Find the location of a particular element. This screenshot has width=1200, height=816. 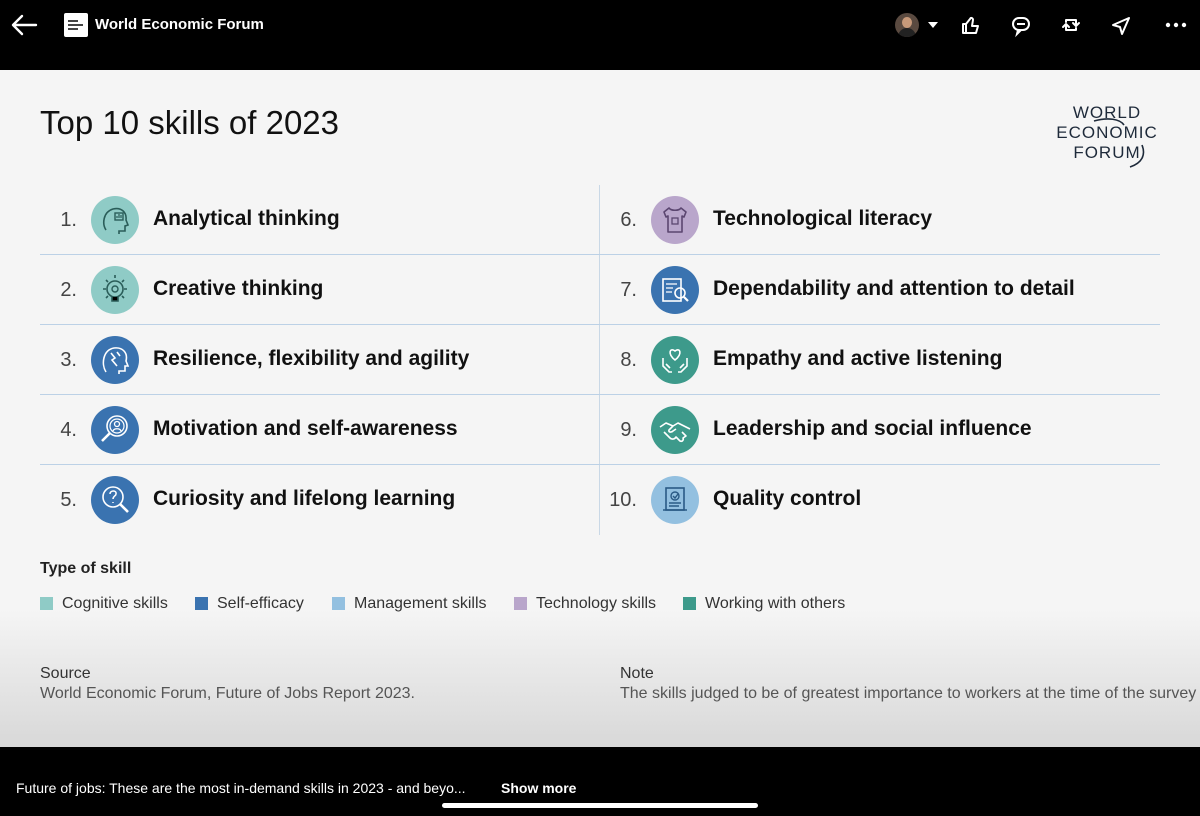

skill-rank: 10. is located at coordinates (623, 500).